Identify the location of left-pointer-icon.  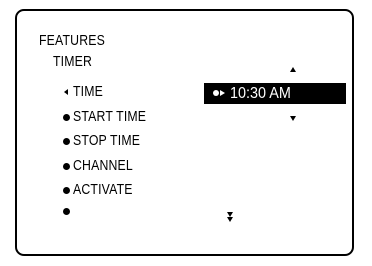
(66, 92).